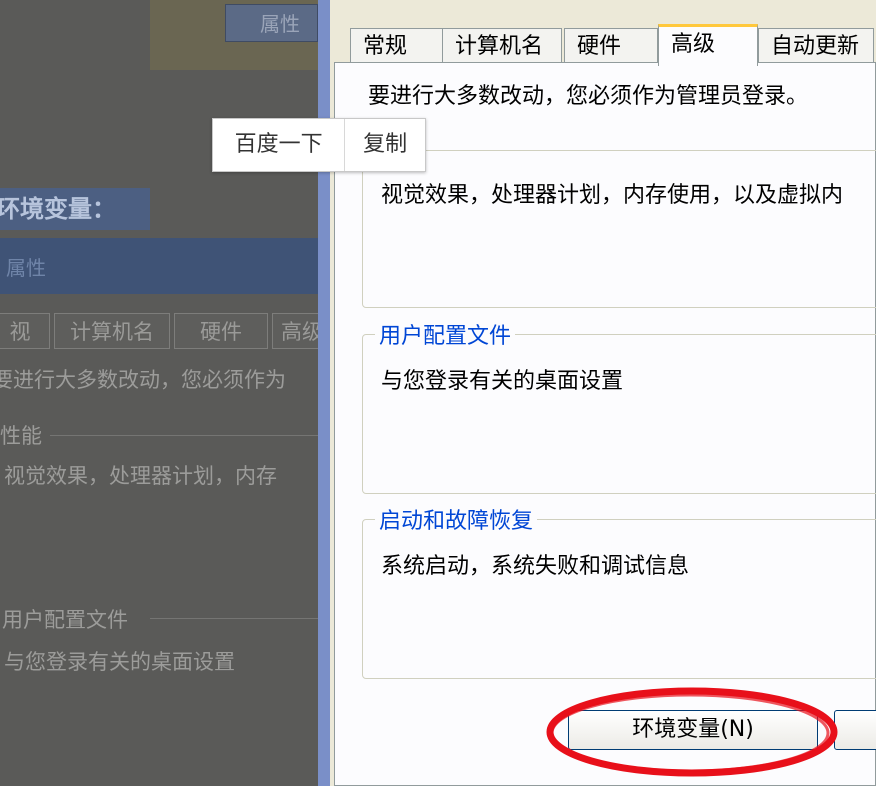 The image size is (876, 786). What do you see at coordinates (502, 381) in the screenshot?
I see `user-profiles-desc: 与您登录有关的桌面设置` at bounding box center [502, 381].